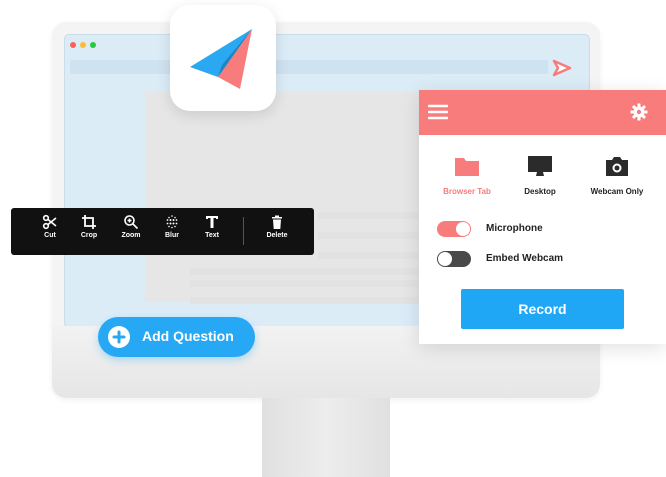 This screenshot has height=477, width=666. I want to click on paper-plane-icon, so click(221, 59).